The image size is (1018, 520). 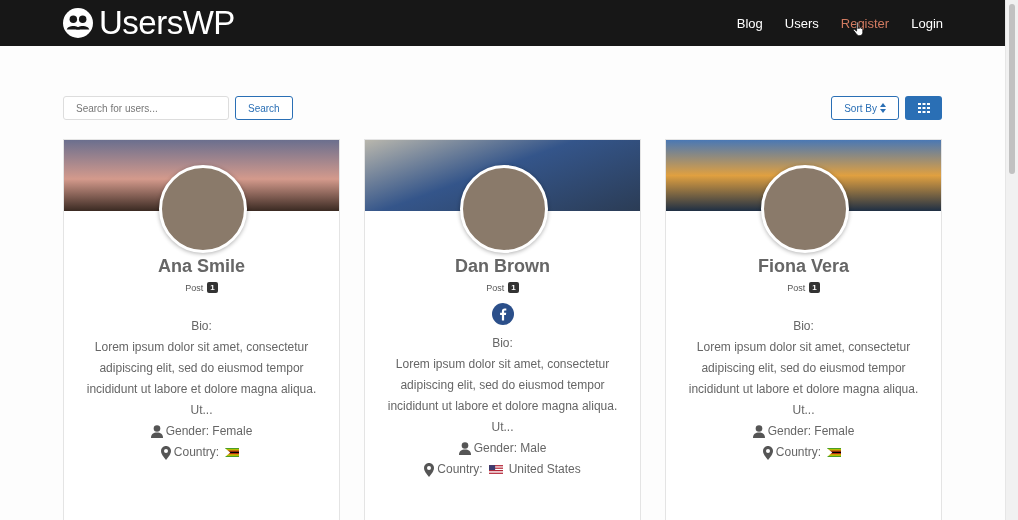 What do you see at coordinates (927, 23) in the screenshot?
I see `nav-link: Login` at bounding box center [927, 23].